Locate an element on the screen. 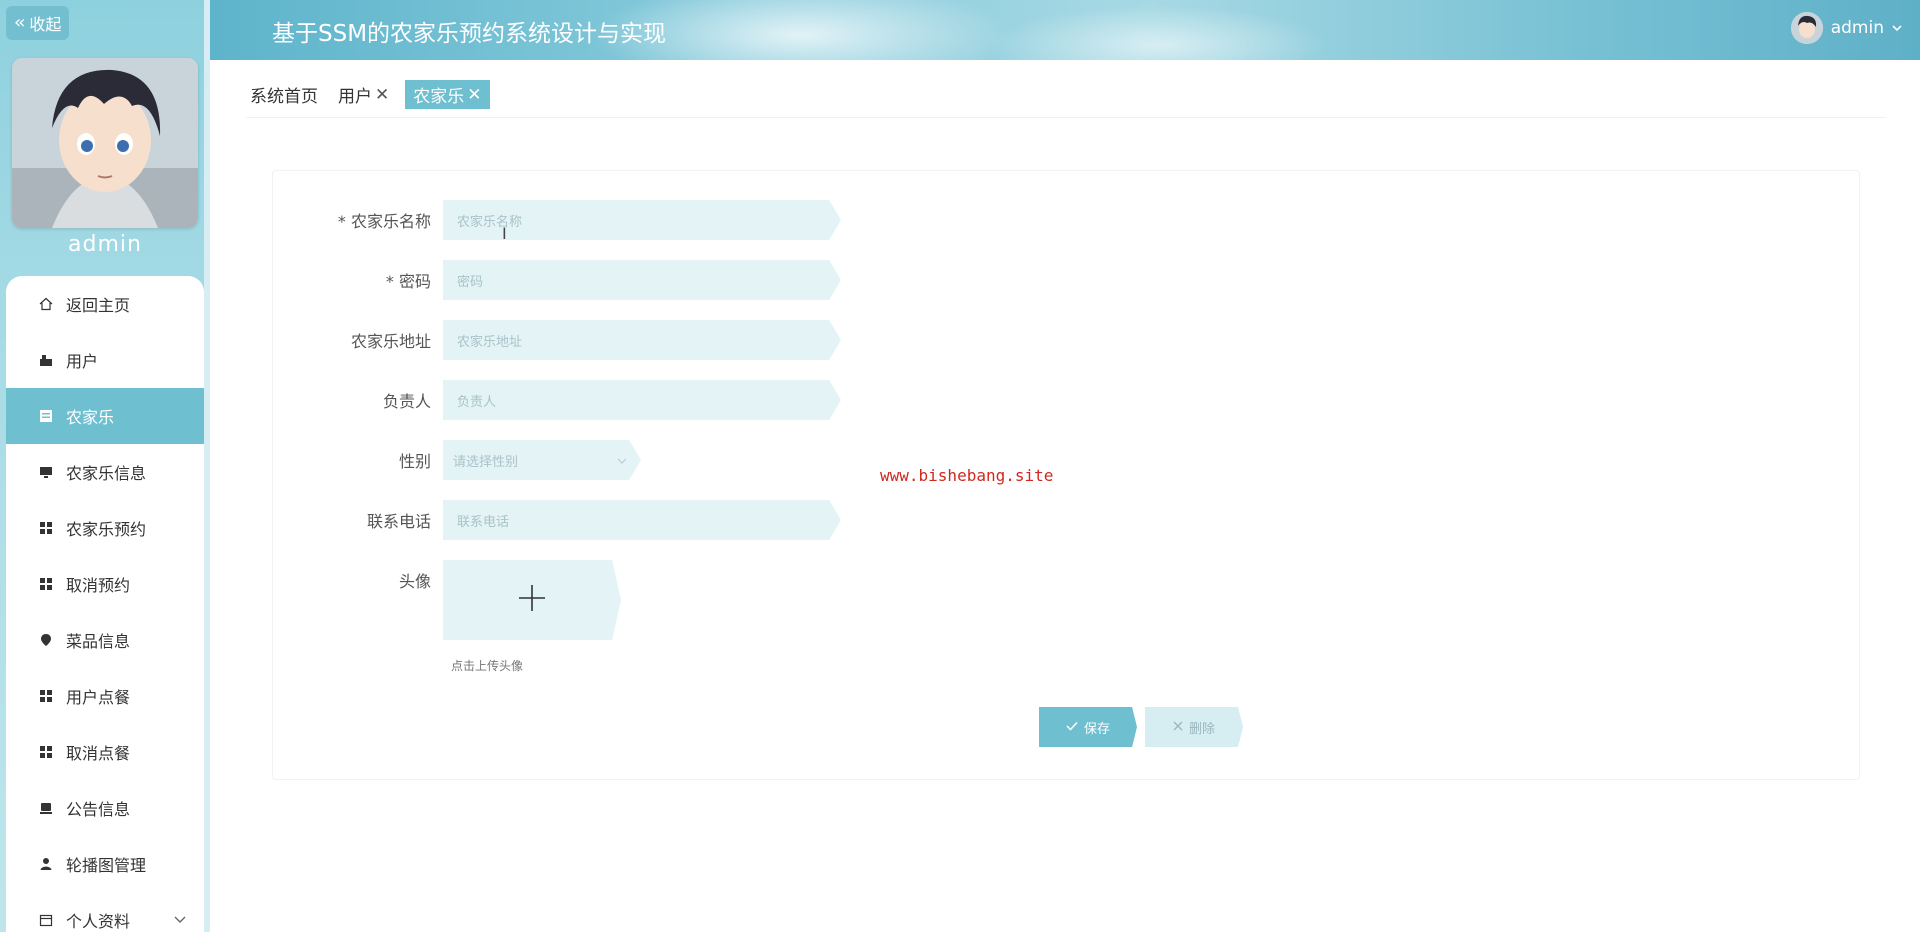 This screenshot has width=1920, height=932. form-row-avatar: 头像 is located at coordinates (447, 600).